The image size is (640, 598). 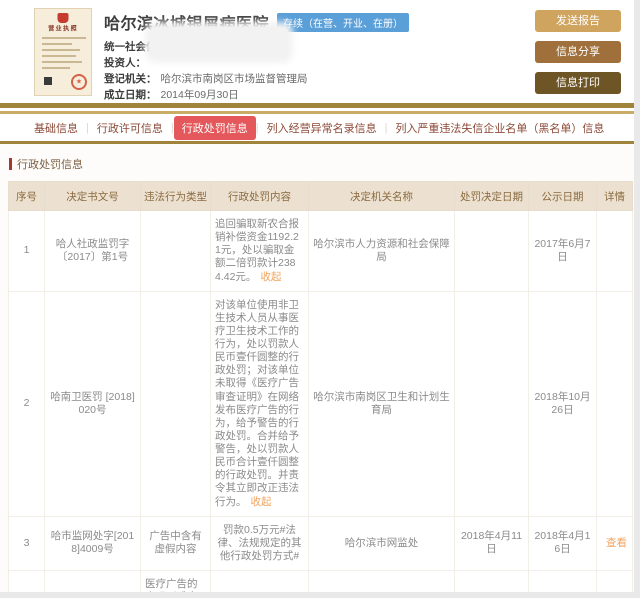 I want to click on cell-penalty-content: 罚款0.5万元#法律、法规规定的其他行政处罚方式#, so click(x=259, y=543).